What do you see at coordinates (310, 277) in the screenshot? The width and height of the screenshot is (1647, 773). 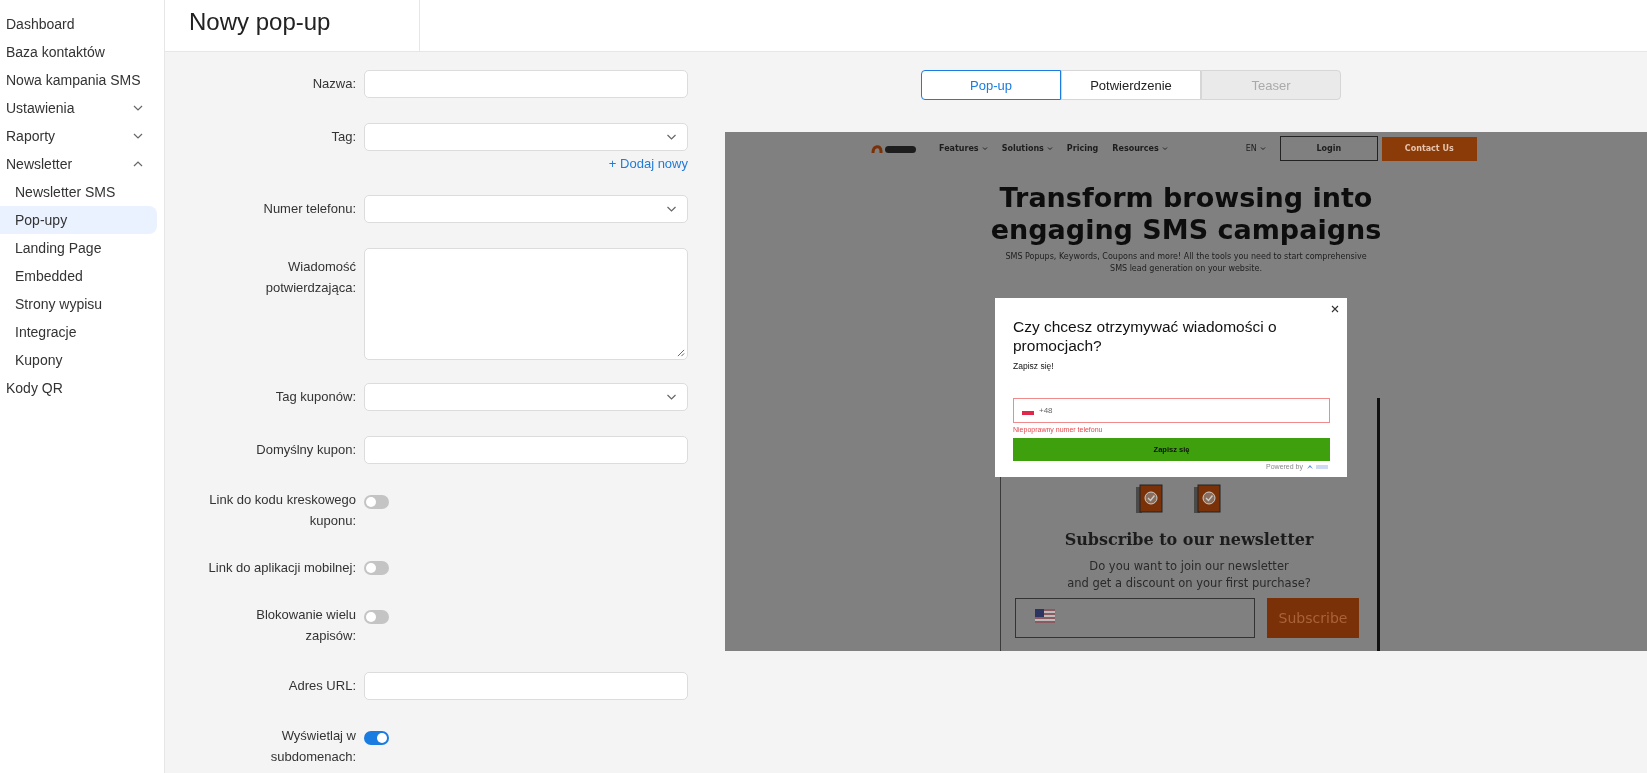 I see `field-label: Wiadomość potwierdzająca:` at bounding box center [310, 277].